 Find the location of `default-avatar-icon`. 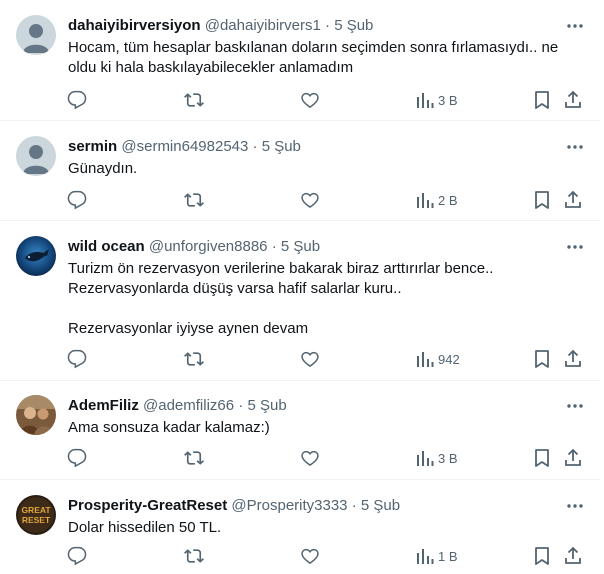

default-avatar-icon is located at coordinates (36, 156).